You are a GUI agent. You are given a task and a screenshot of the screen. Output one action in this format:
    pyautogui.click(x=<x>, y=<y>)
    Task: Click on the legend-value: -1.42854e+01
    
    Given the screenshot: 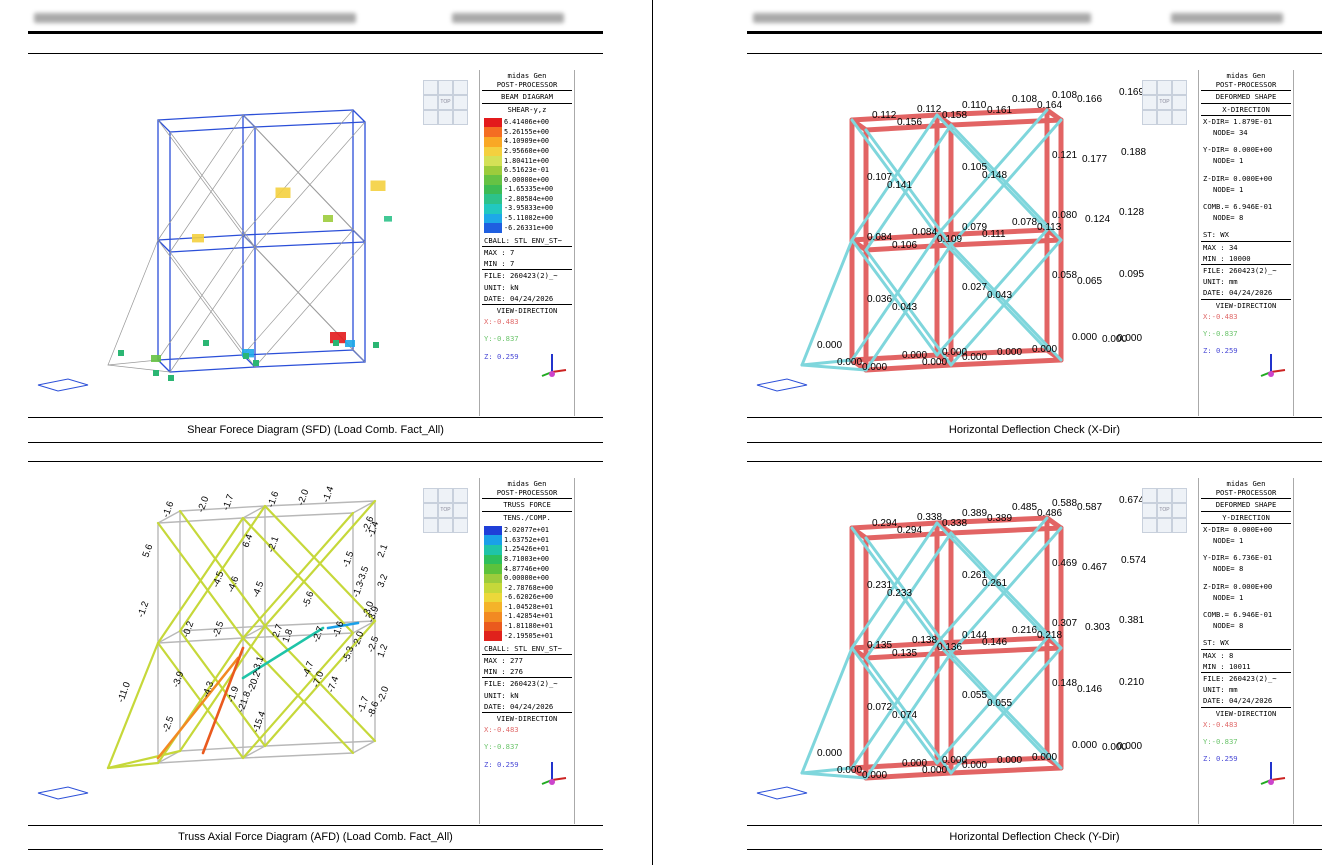 What is the action you would take?
    pyautogui.click(x=529, y=616)
    